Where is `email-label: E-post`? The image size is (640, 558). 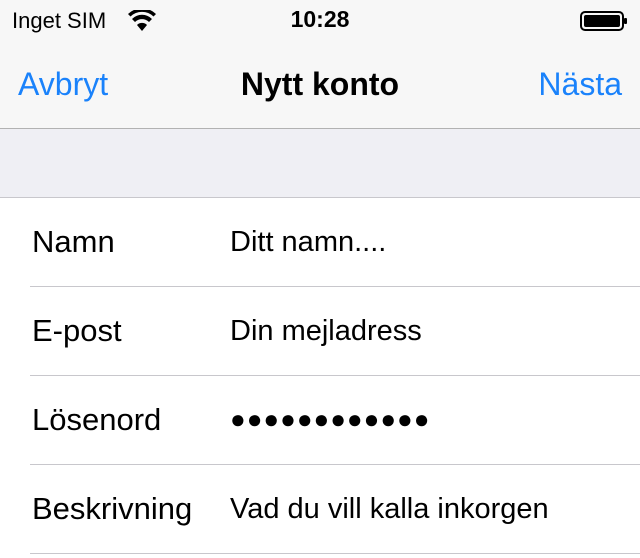 email-label: E-post is located at coordinates (77, 330).